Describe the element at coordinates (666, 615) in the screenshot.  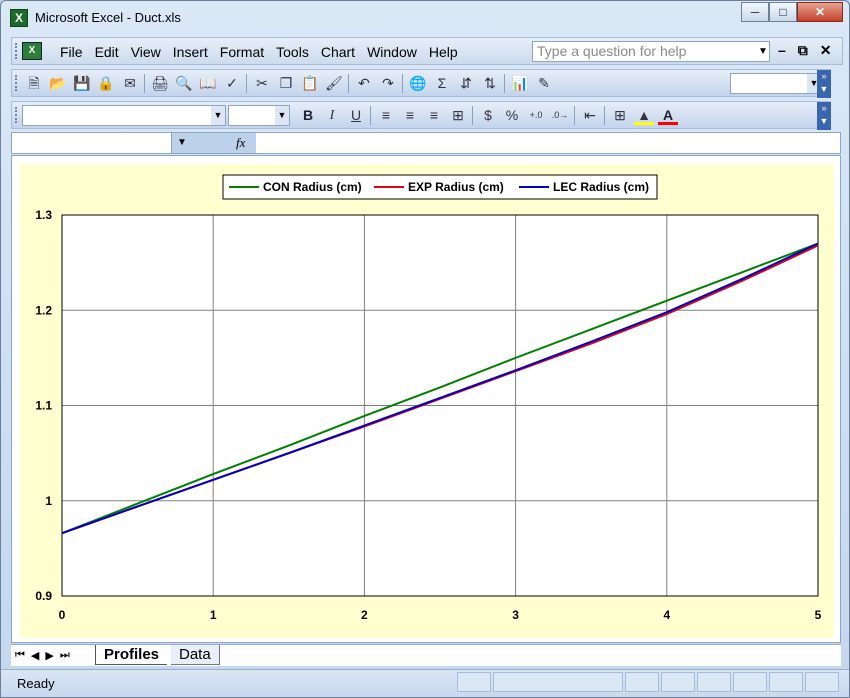
I see `x-tick-label: 4` at that location.